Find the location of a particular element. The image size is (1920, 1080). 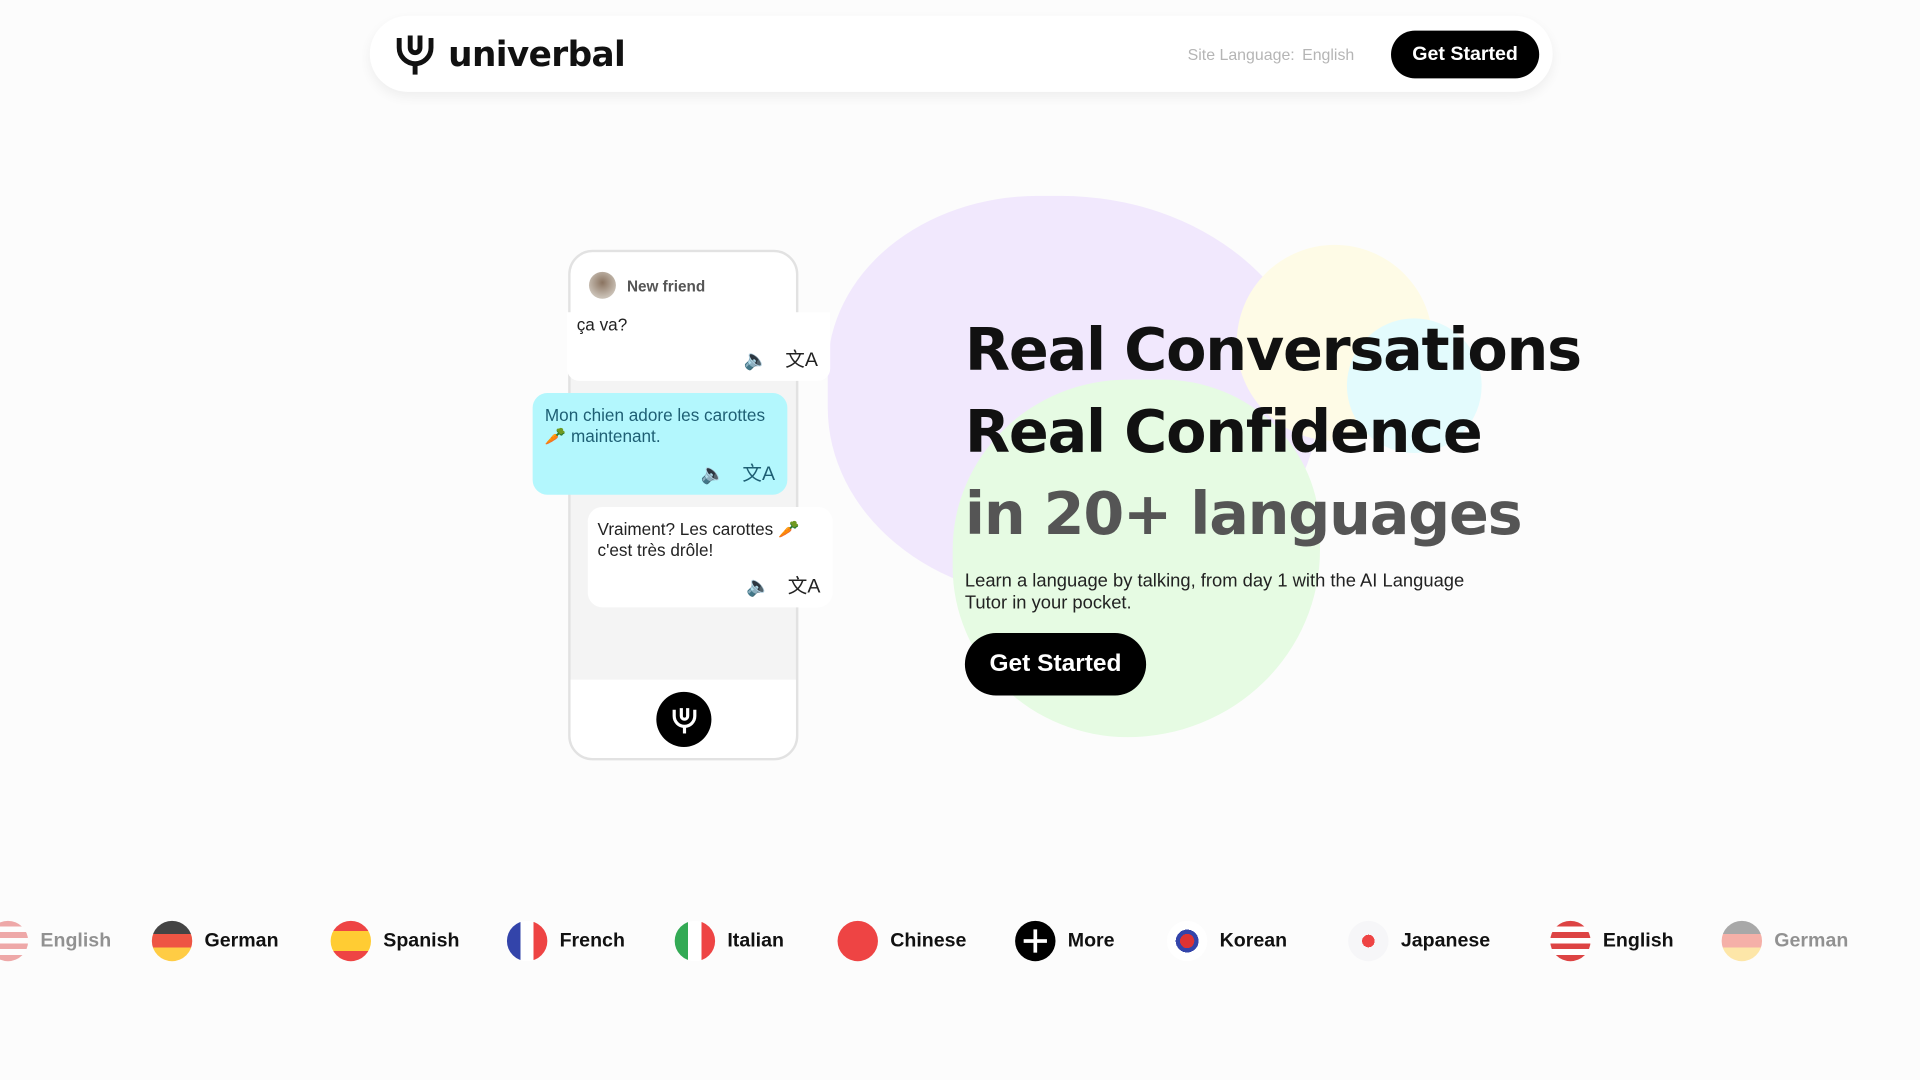

site-language-value: English is located at coordinates (1328, 54).